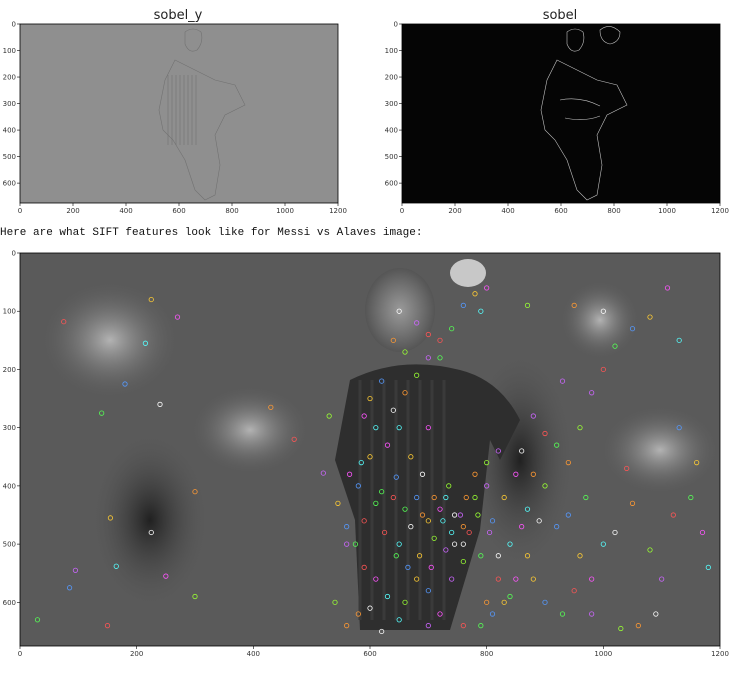 This screenshot has width=737, height=688. What do you see at coordinates (9, 184) in the screenshot?
I see `sobel-y-ytick-label: 600` at bounding box center [9, 184].